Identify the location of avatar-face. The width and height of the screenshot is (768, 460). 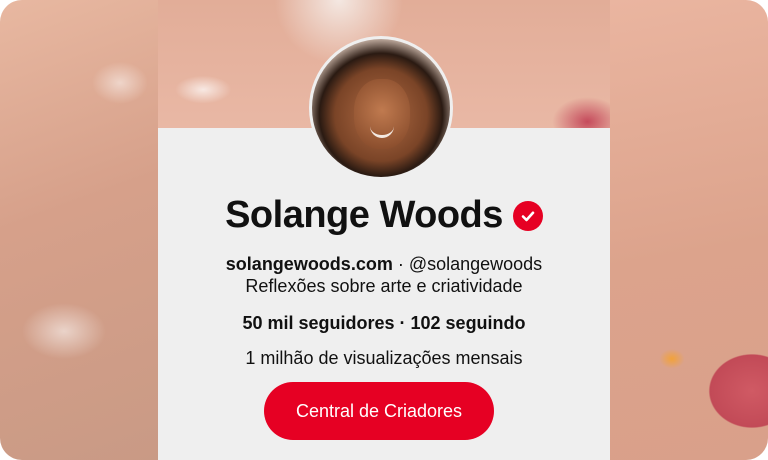
(382, 114).